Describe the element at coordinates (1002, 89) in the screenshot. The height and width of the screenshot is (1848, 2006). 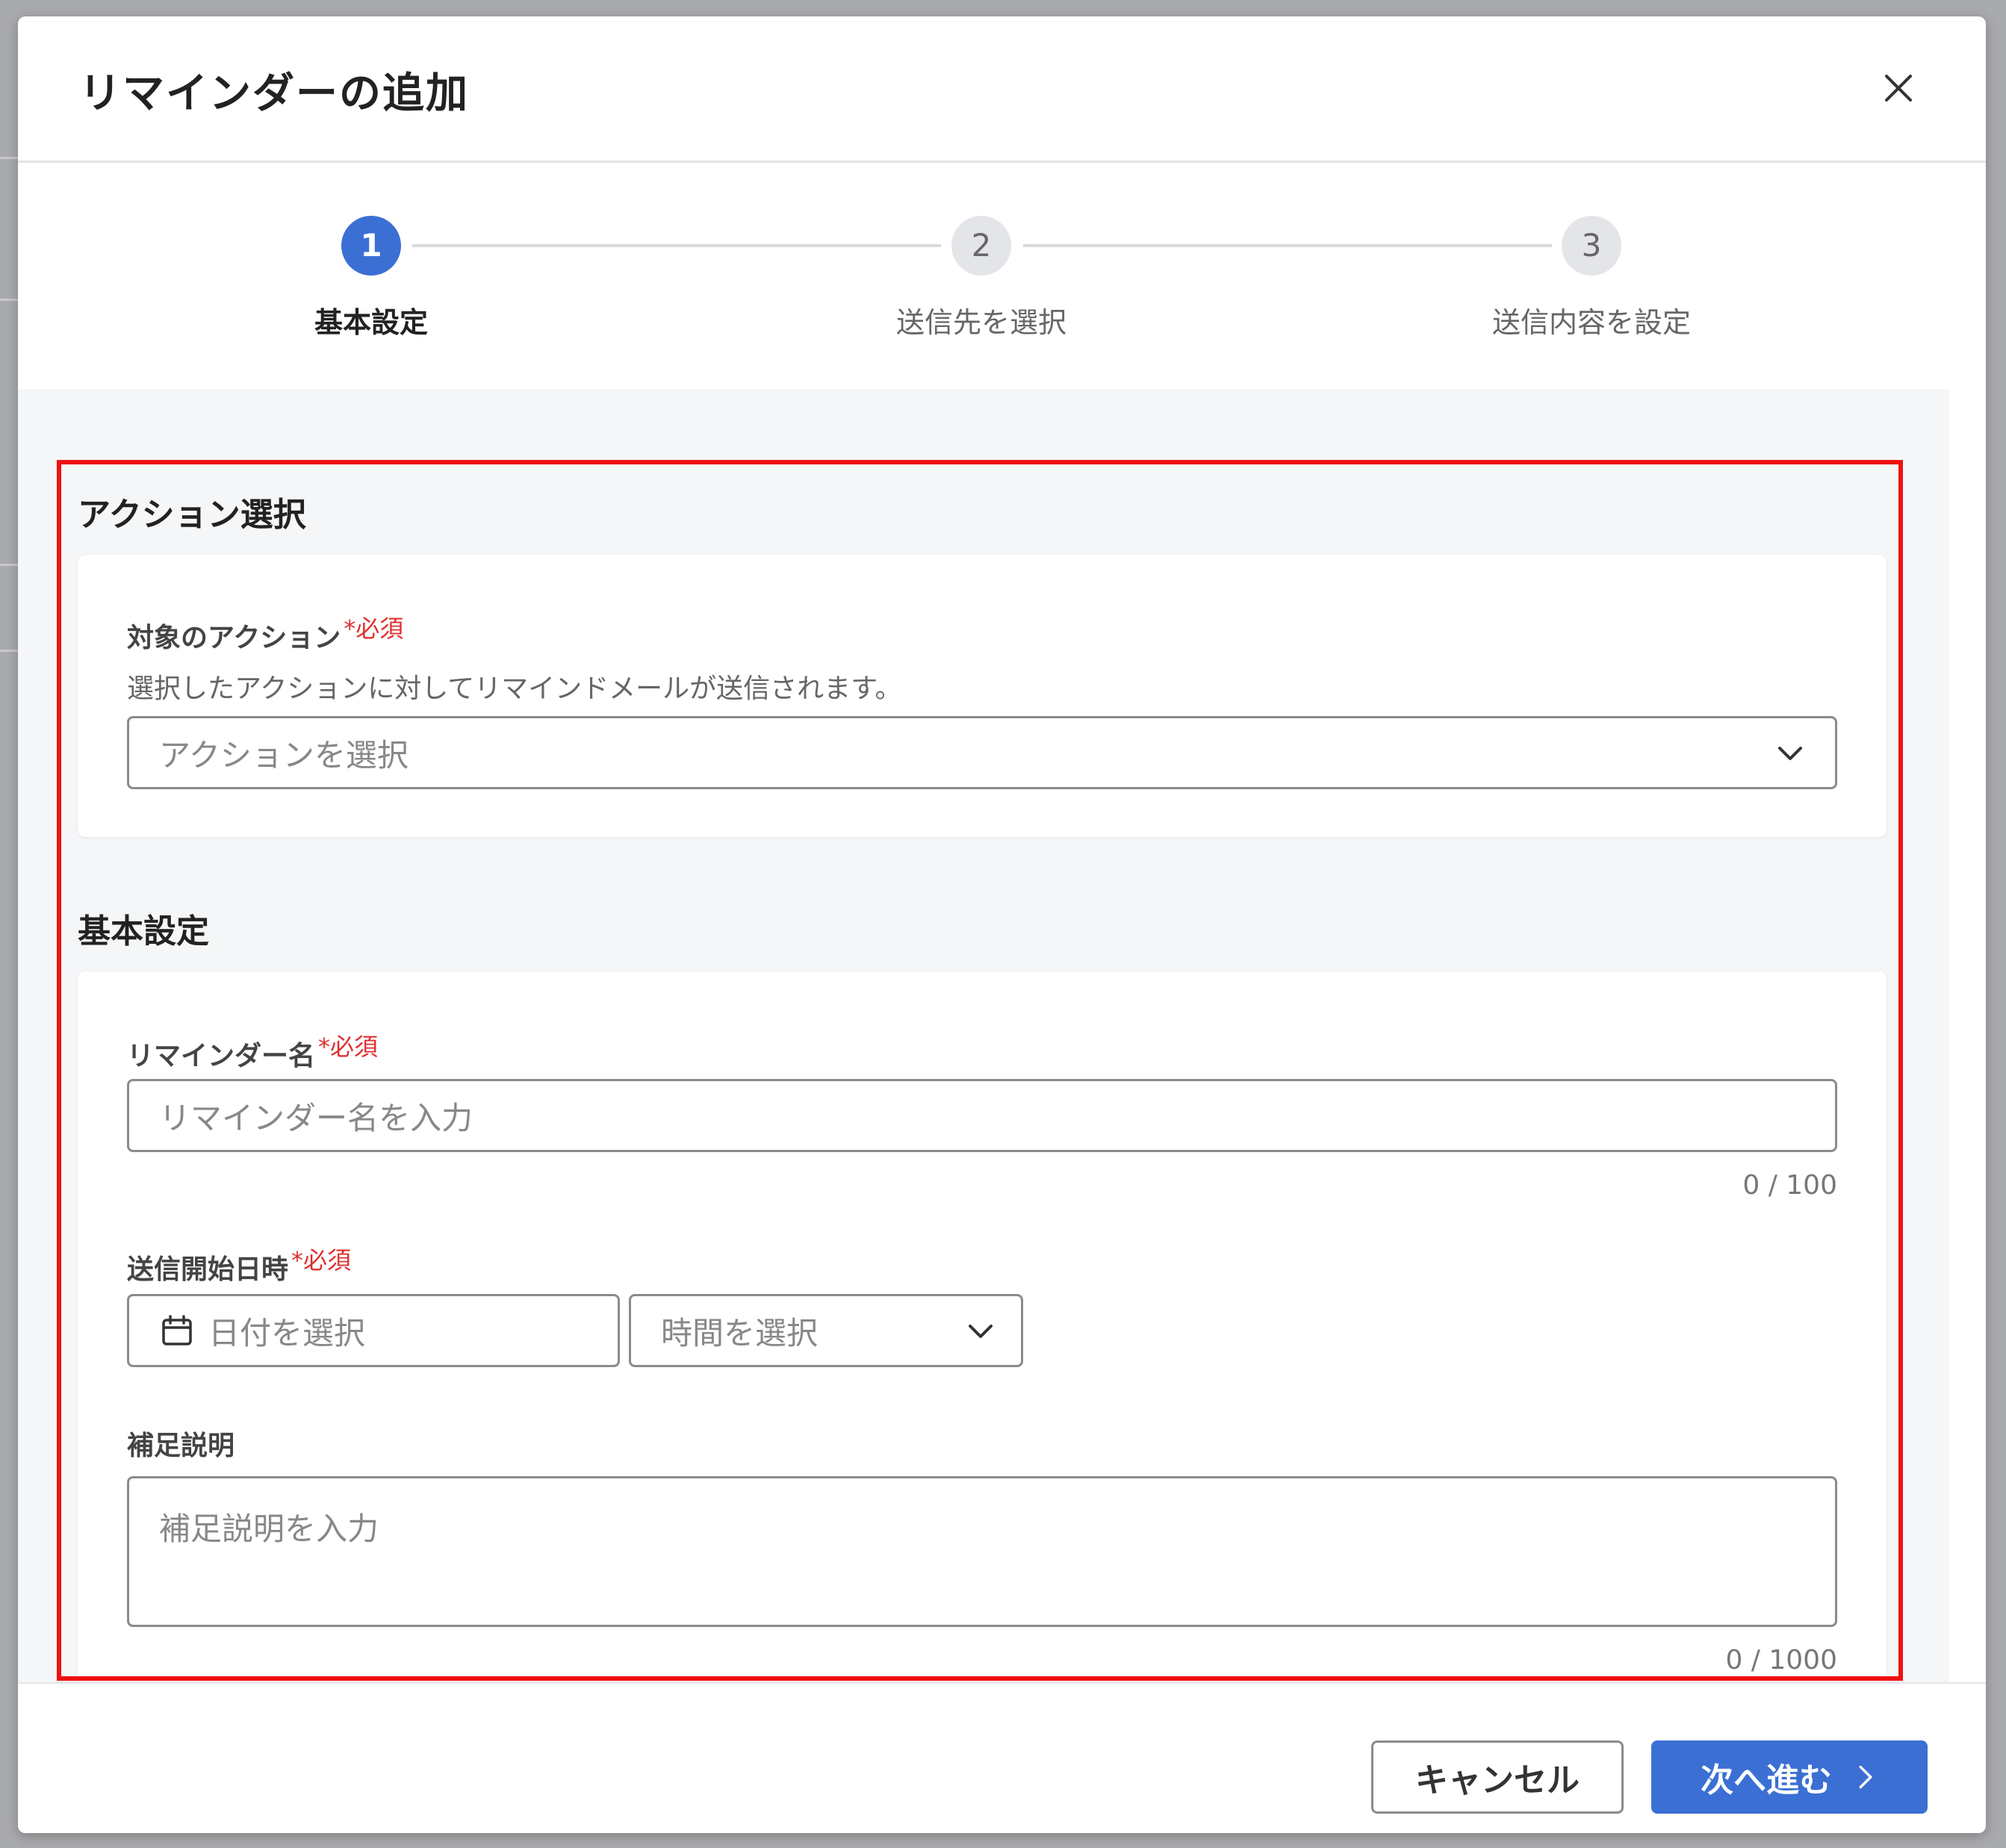
I see `dialog-header: リマインダーの追加` at that location.